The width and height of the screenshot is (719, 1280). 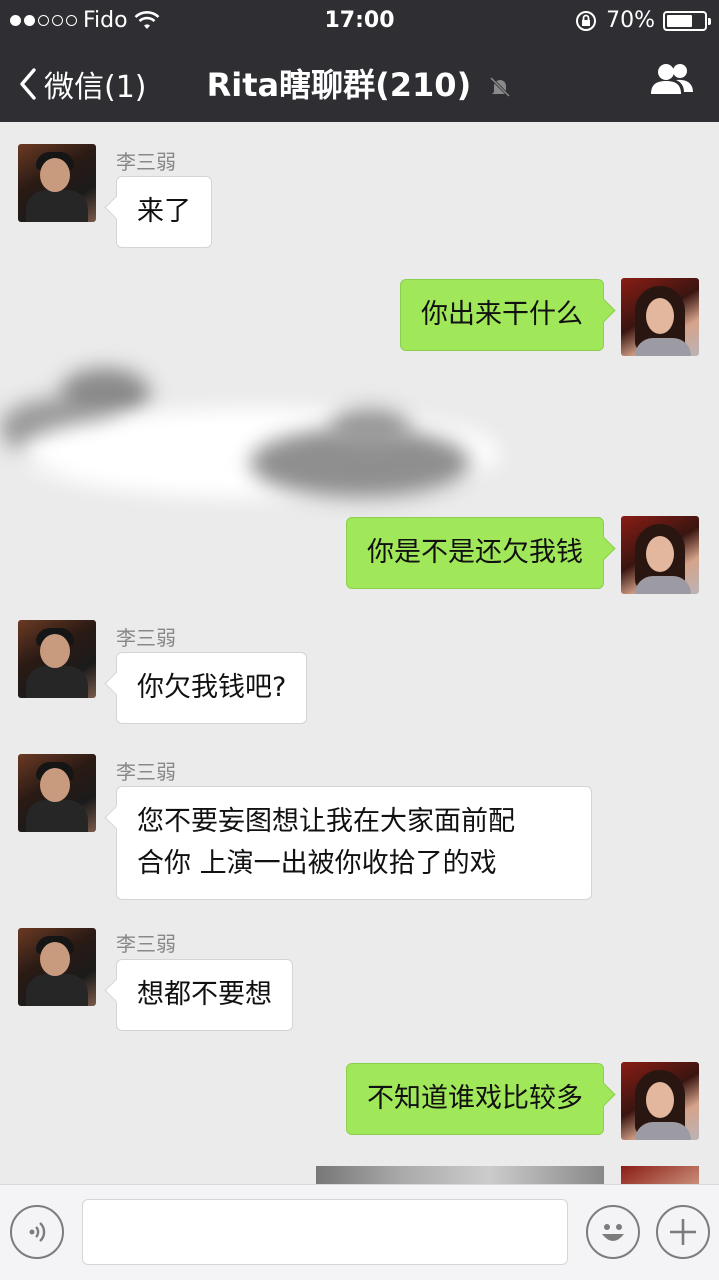 I want to click on plus-button, so click(x=683, y=1232).